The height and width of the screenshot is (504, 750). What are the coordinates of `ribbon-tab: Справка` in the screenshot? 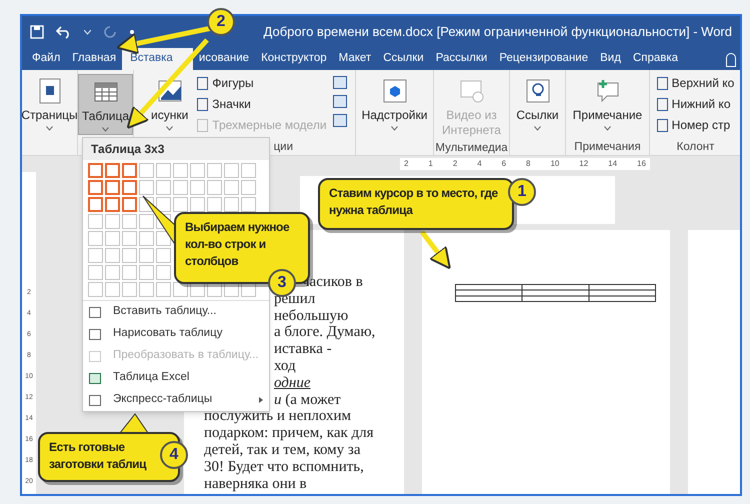 It's located at (655, 59).